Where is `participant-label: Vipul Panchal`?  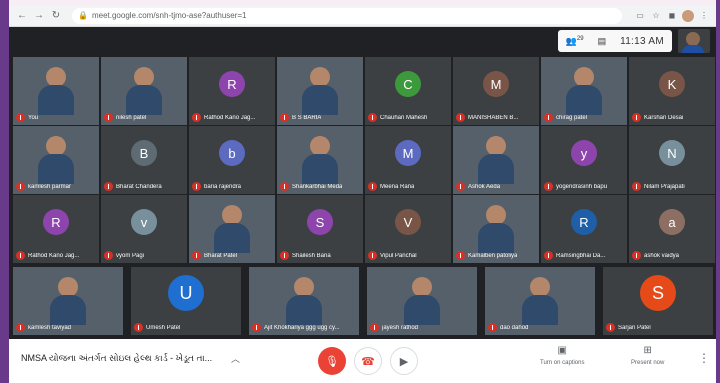 participant-label: Vipul Panchal is located at coordinates (408, 255).